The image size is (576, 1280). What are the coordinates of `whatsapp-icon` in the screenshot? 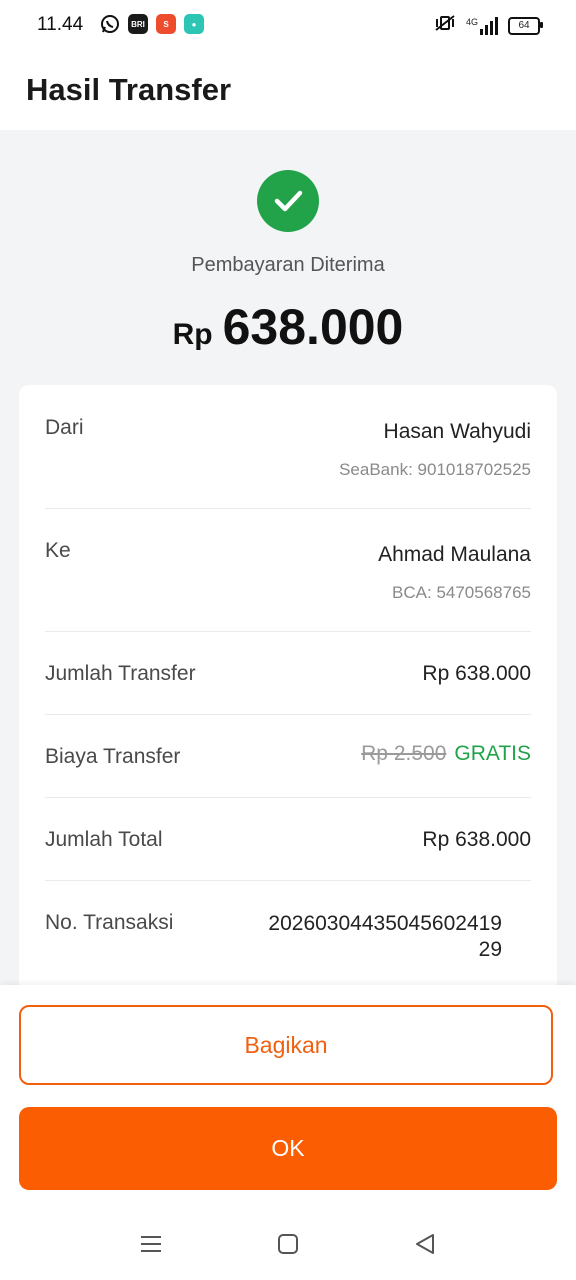 It's located at (110, 26).